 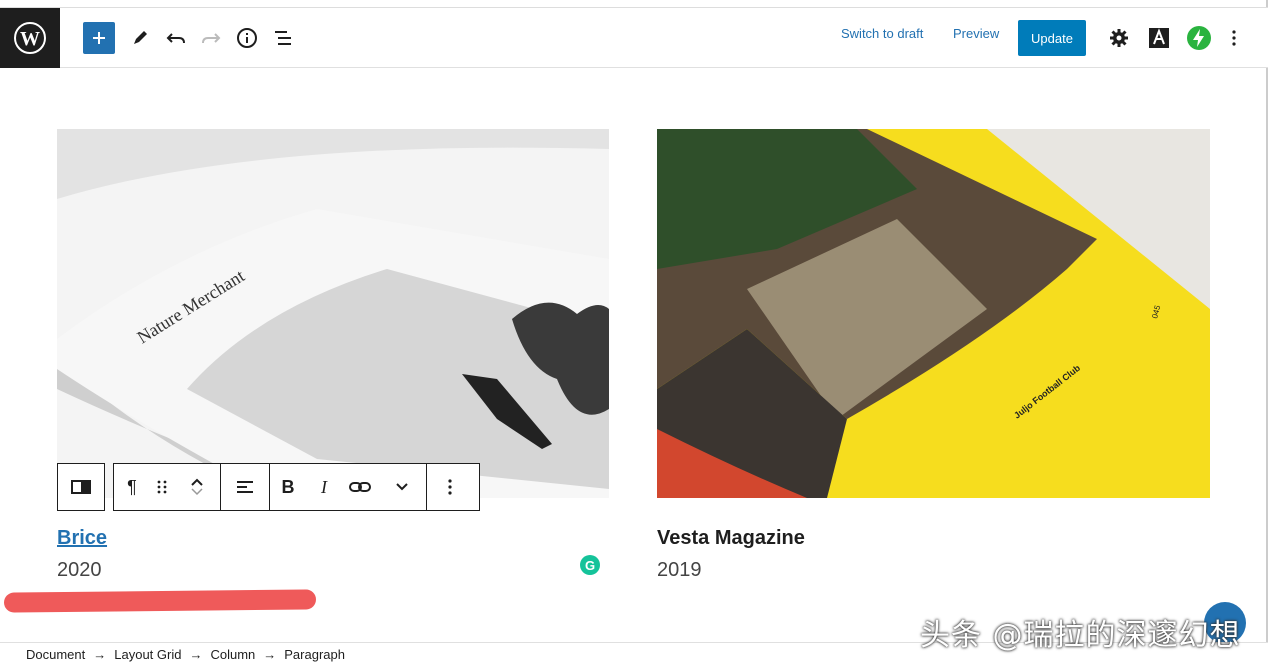 I want to click on breadcrumb-item-layout-grid: Layout Grid, so click(x=147, y=654).